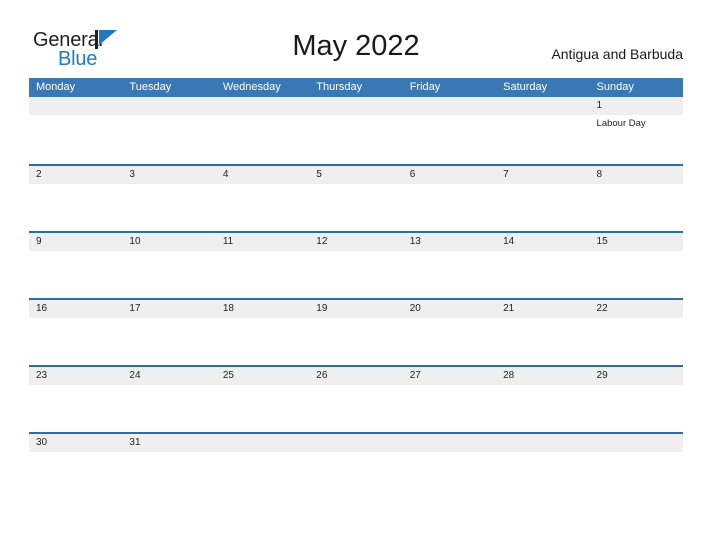 This screenshot has width=712, height=550. Describe the element at coordinates (39, 174) in the screenshot. I see `day-number: 2` at that location.